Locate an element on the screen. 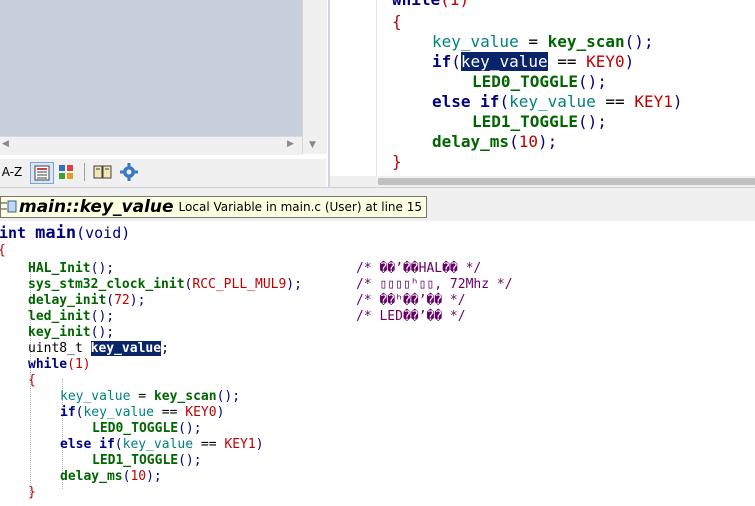 This screenshot has width=755, height=506. scroll-down-icon: ▼ is located at coordinates (312, 145).